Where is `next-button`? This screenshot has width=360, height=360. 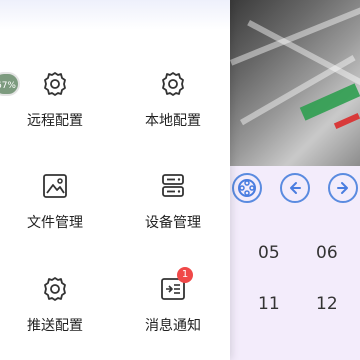 next-button is located at coordinates (343, 188).